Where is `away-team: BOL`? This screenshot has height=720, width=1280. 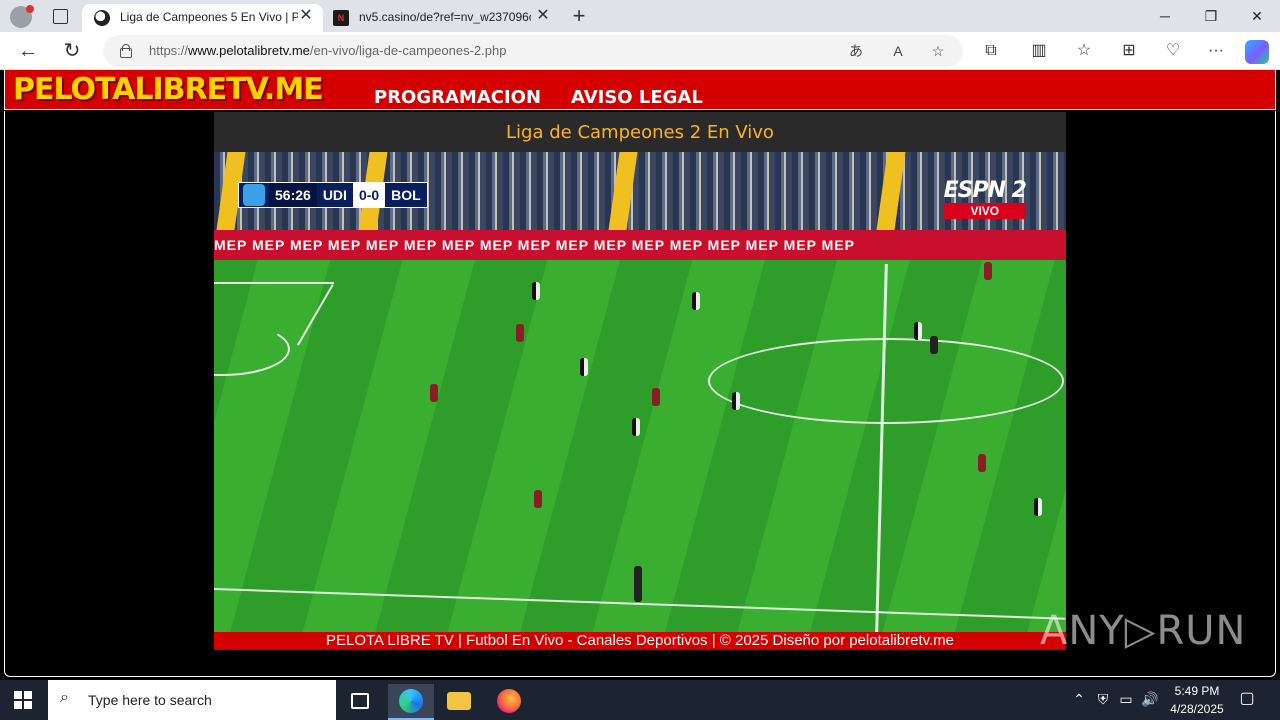
away-team: BOL is located at coordinates (406, 195).